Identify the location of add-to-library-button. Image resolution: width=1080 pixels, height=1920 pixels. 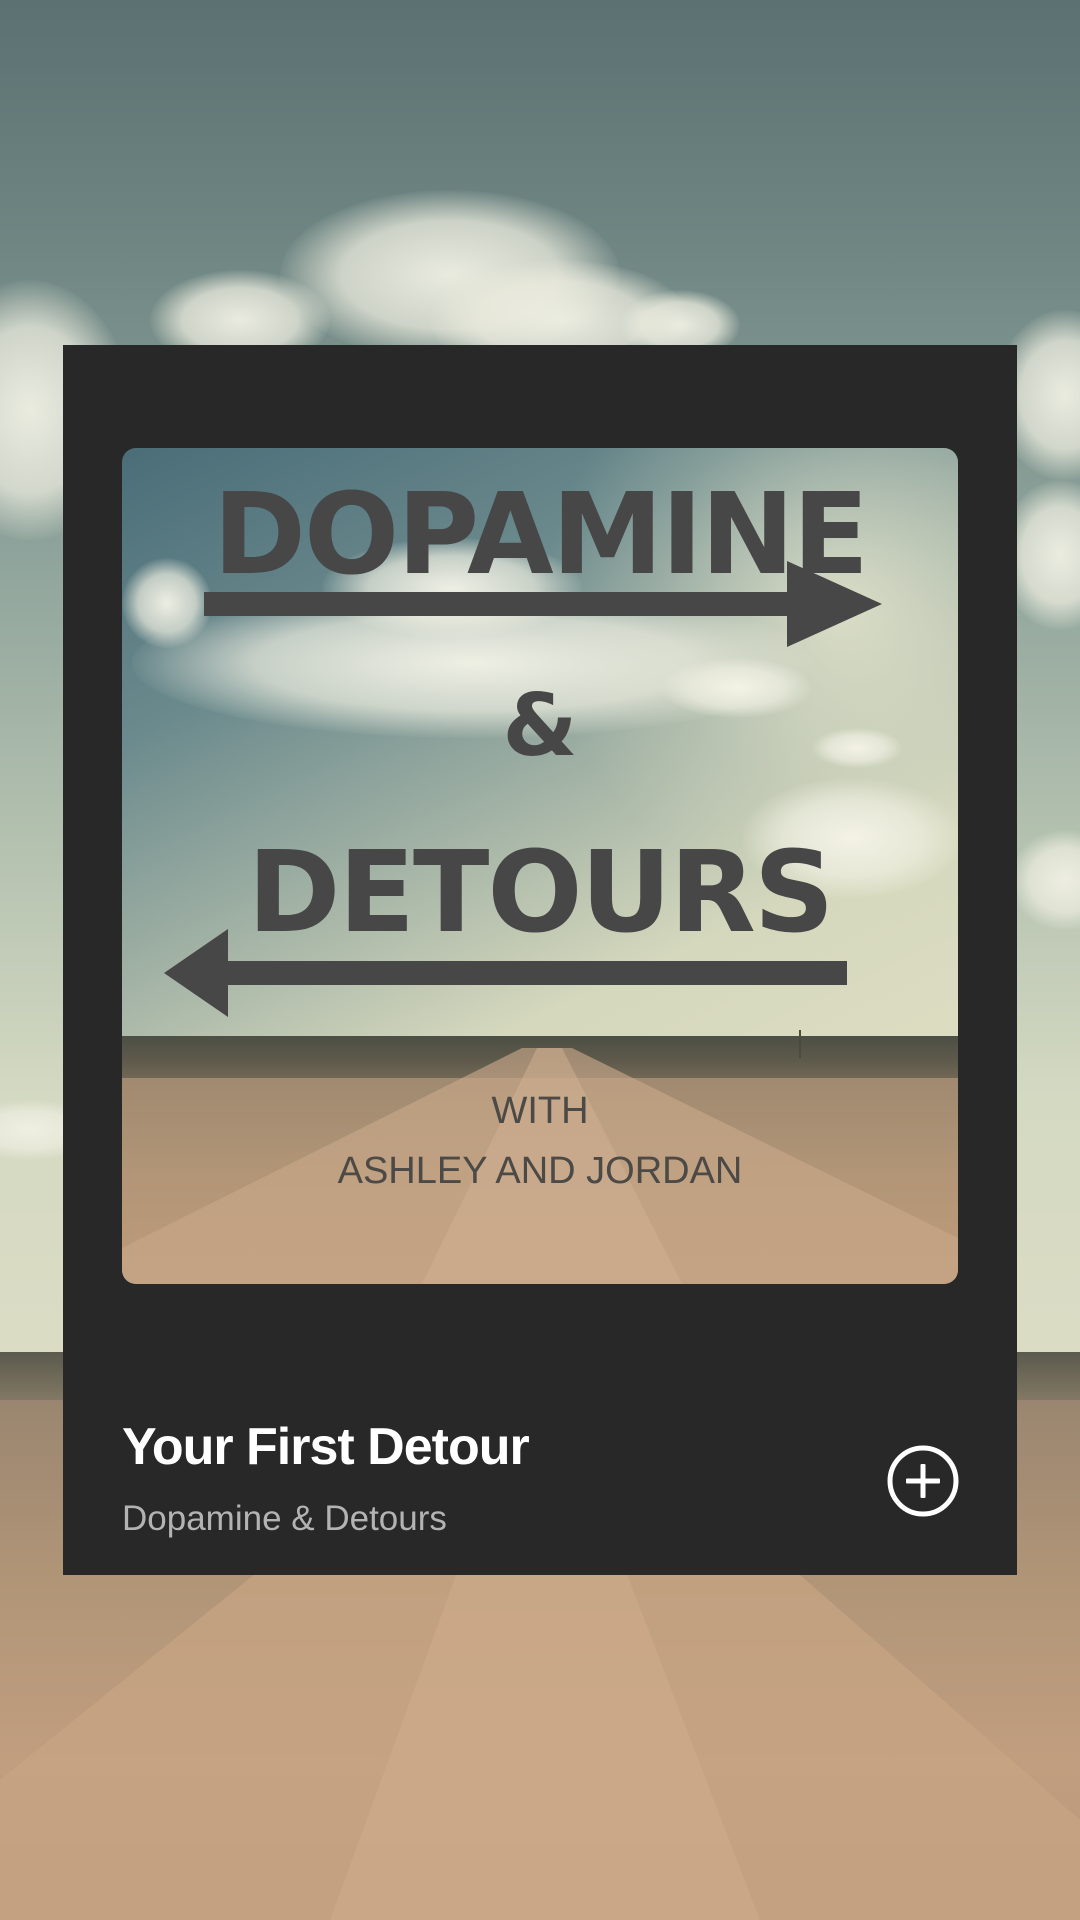
(923, 1481).